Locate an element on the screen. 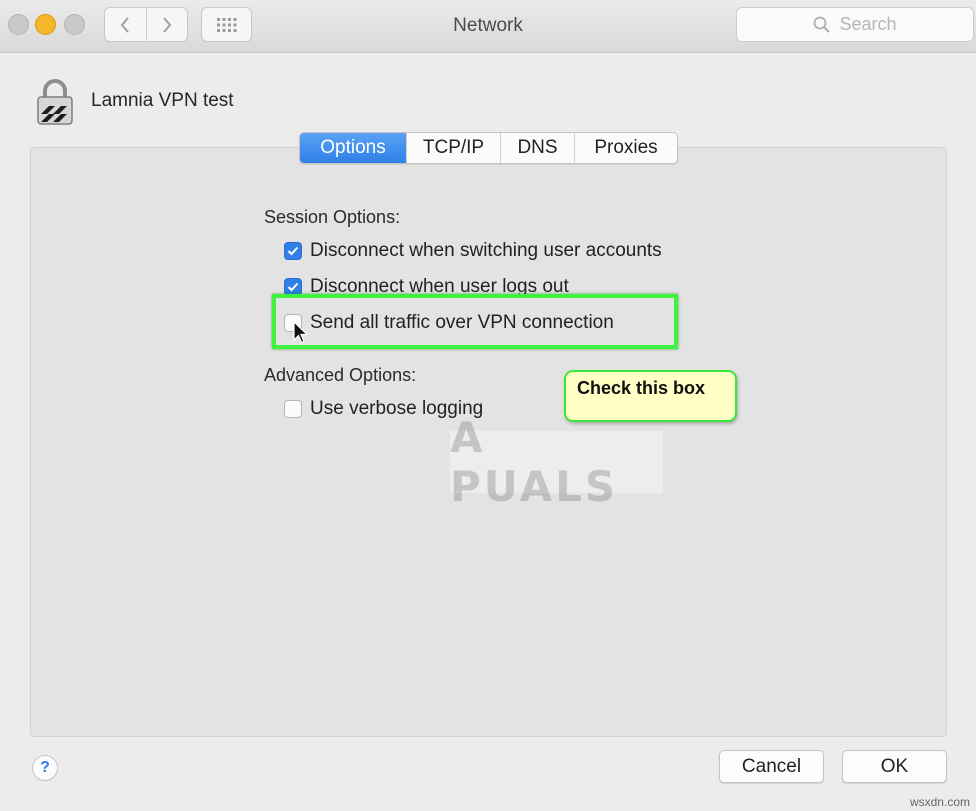 The image size is (976, 811). cursor-icon is located at coordinates (301, 332).